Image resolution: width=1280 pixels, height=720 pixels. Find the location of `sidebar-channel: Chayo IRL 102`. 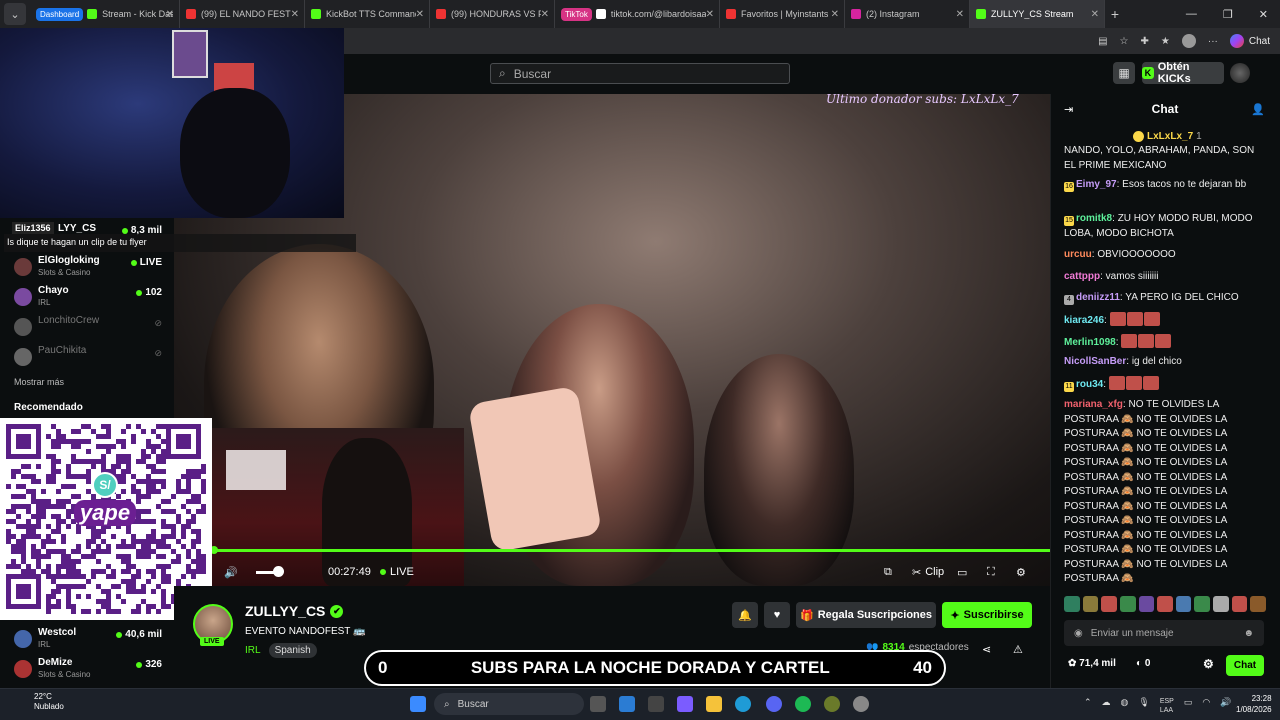

sidebar-channel: Chayo IRL 102 is located at coordinates (89, 297).